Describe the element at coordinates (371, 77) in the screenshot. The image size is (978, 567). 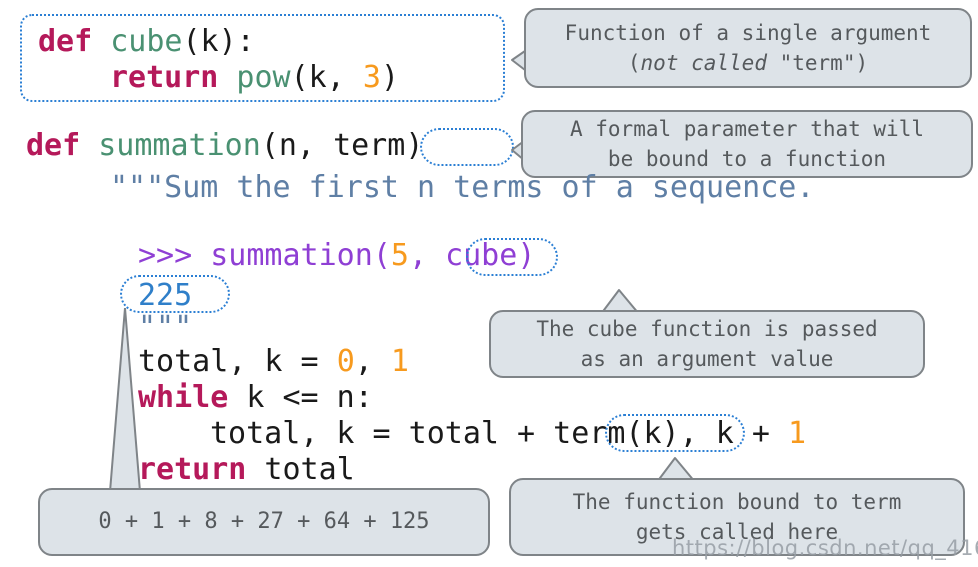
I see `literal-3: 3` at that location.